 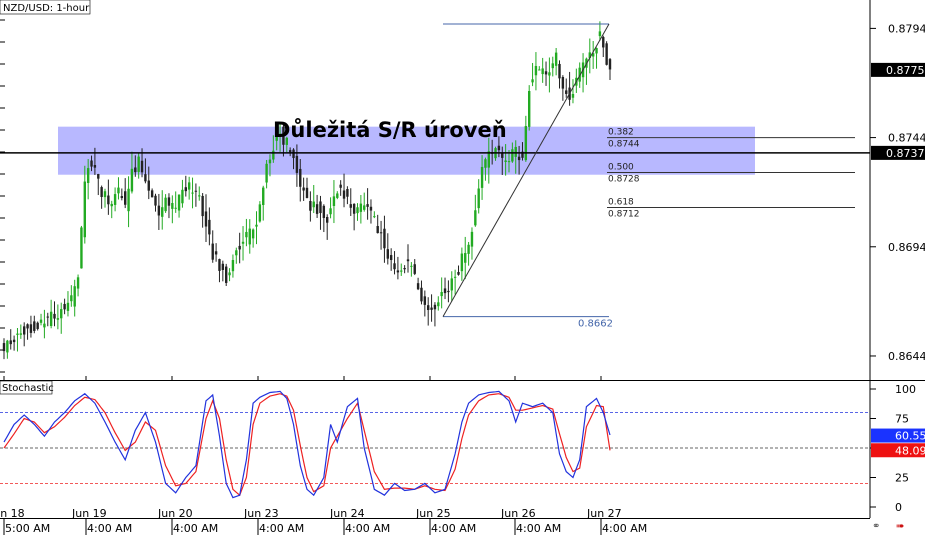 What do you see at coordinates (89, 513) in the screenshot?
I see `date-tick-label: Jun 19` at bounding box center [89, 513].